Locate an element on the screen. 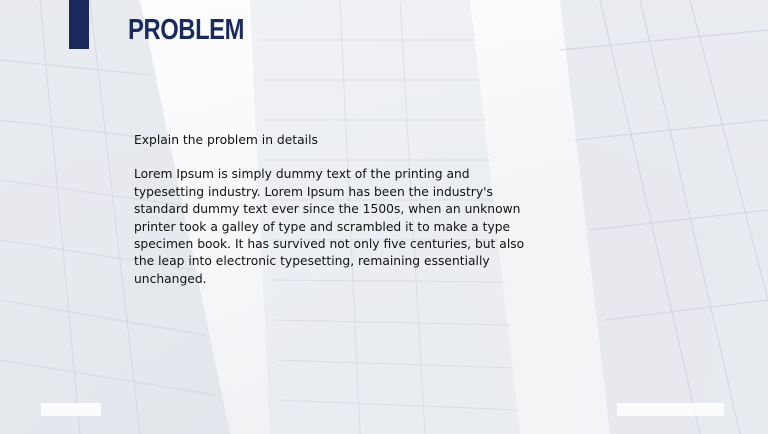  slide-subtitle: Explain the problem in details is located at coordinates (226, 140).